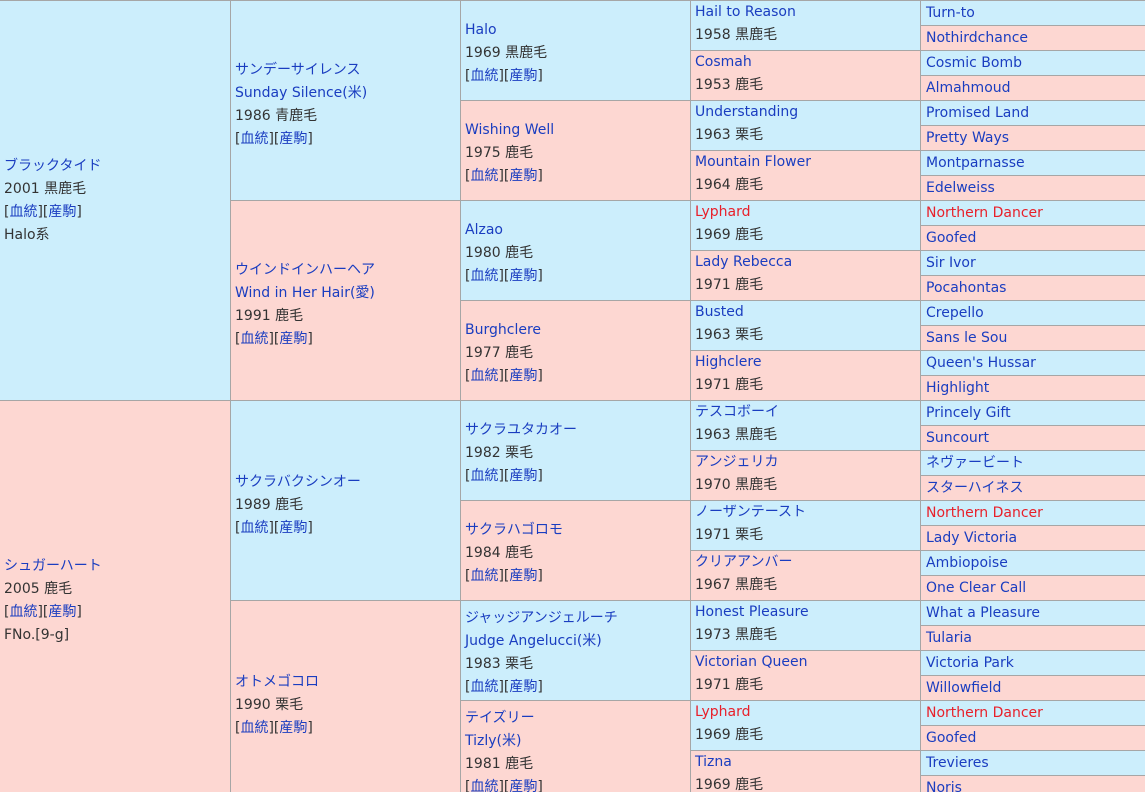 The height and width of the screenshot is (792, 1145). What do you see at coordinates (1033, 538) in the screenshot?
I see `horse-name-link: Lady Victoria` at bounding box center [1033, 538].